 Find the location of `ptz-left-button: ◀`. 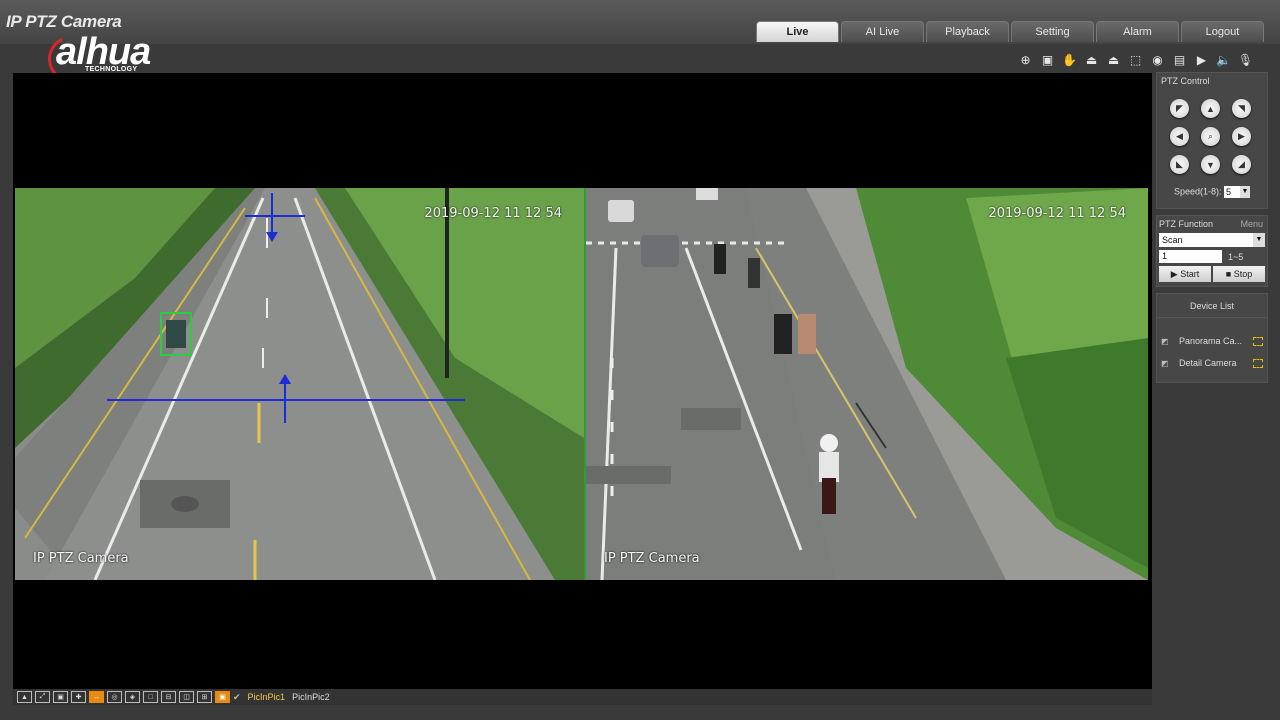

ptz-left-button: ◀ is located at coordinates (1179, 136).